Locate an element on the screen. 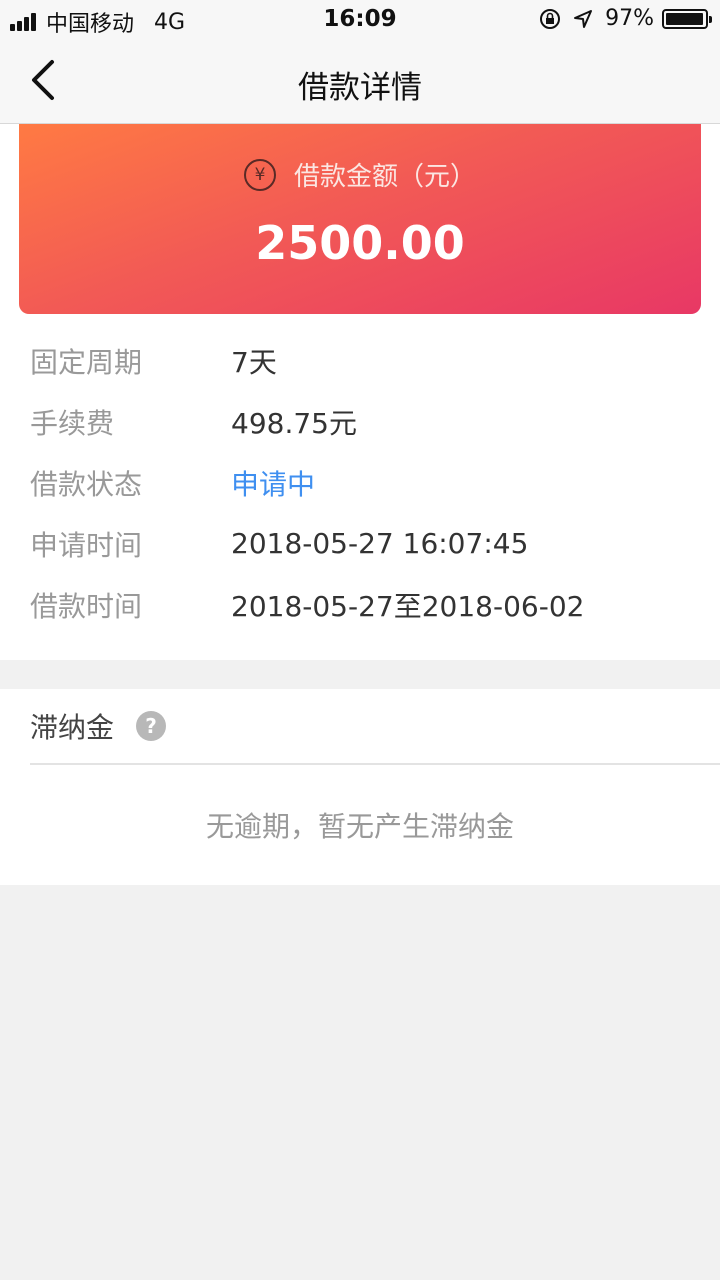  apply-time-label: 申请时间 is located at coordinates (86, 545).